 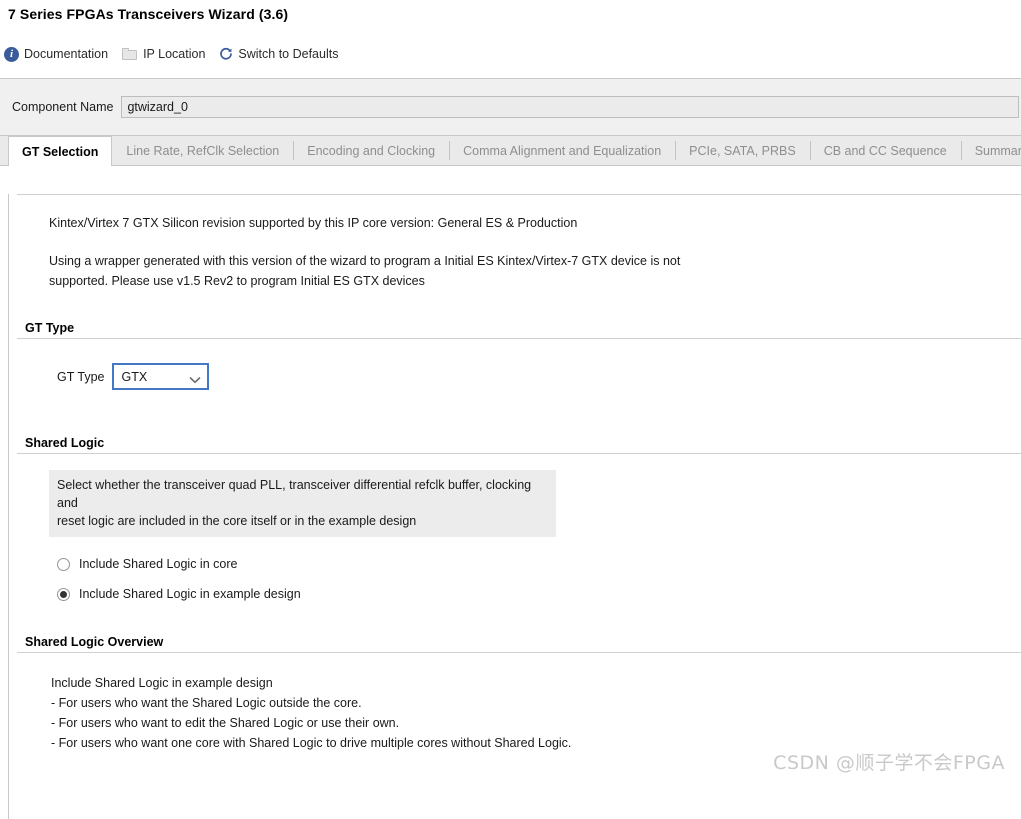 What do you see at coordinates (66, 54) in the screenshot?
I see `documentation-label: Documentation` at bounding box center [66, 54].